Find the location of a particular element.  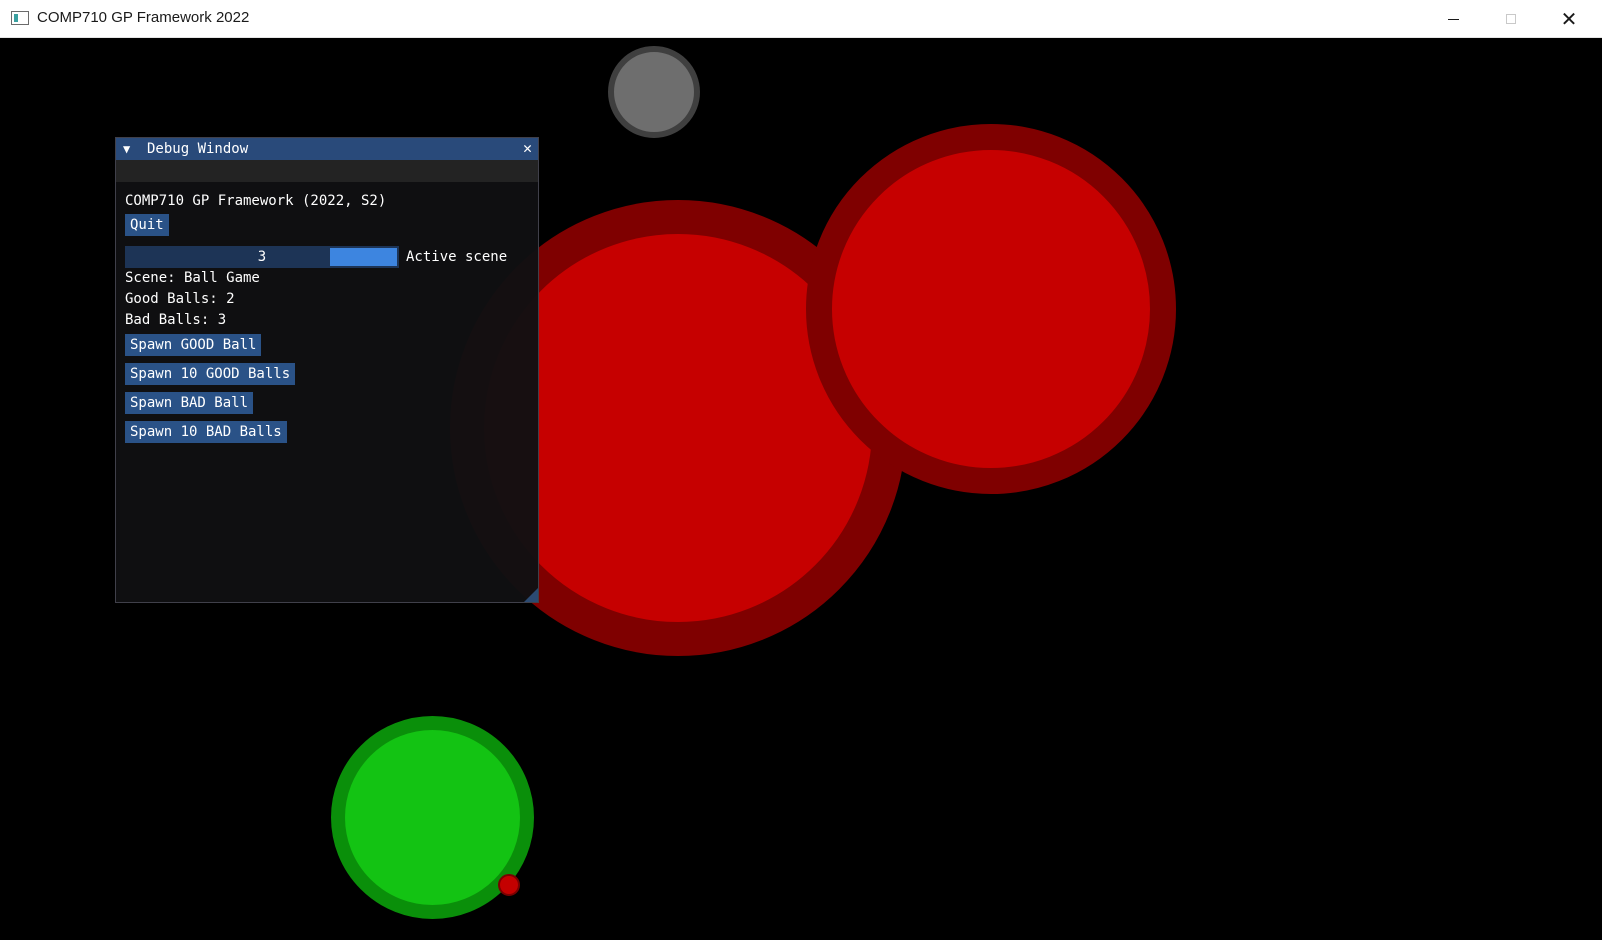

scene-name-text: Scene: Ball Game is located at coordinates (192, 278).